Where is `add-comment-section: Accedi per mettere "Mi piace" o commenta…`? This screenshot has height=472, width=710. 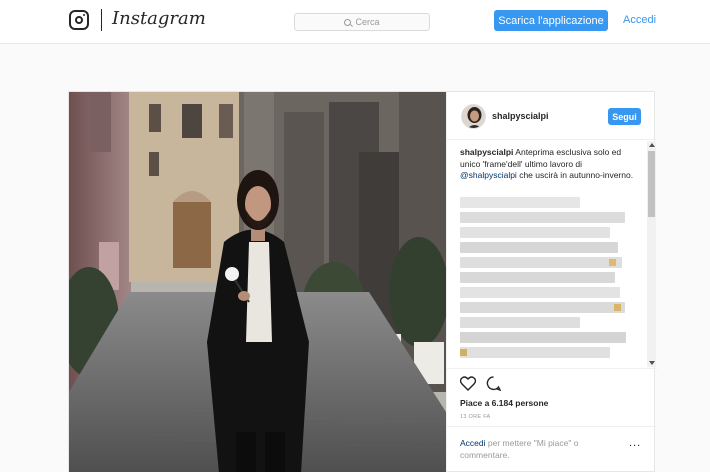
add-comment-section: Accedi per mettere "Mi piace" o commenta… is located at coordinates (552, 449).